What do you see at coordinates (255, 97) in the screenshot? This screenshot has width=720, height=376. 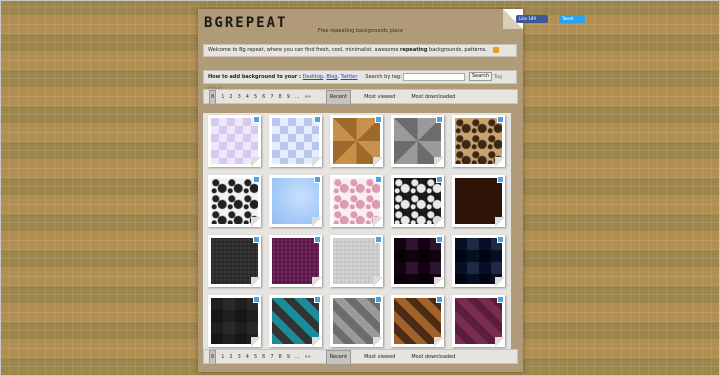 I see `top-page-5: 5` at bounding box center [255, 97].